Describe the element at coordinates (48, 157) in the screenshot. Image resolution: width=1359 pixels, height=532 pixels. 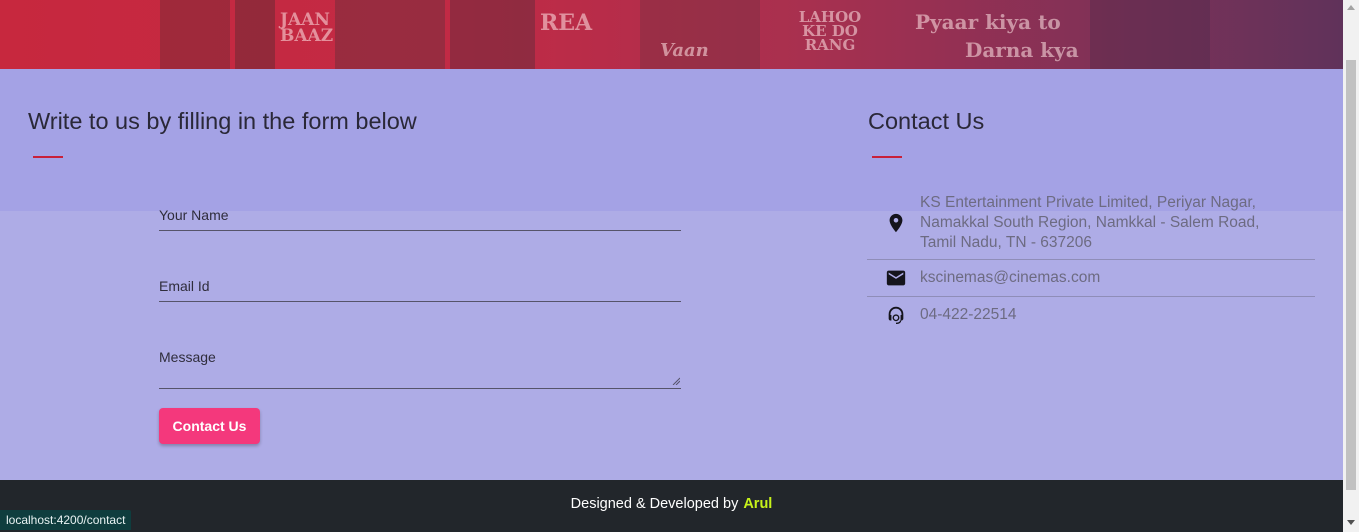
I see `form-title-underline` at that location.